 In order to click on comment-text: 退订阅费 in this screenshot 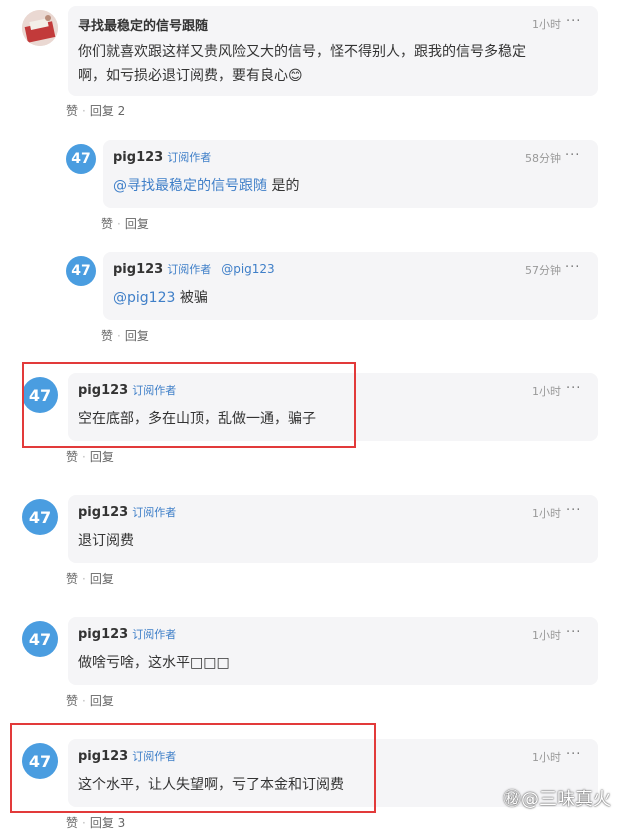, I will do `click(106, 541)`.